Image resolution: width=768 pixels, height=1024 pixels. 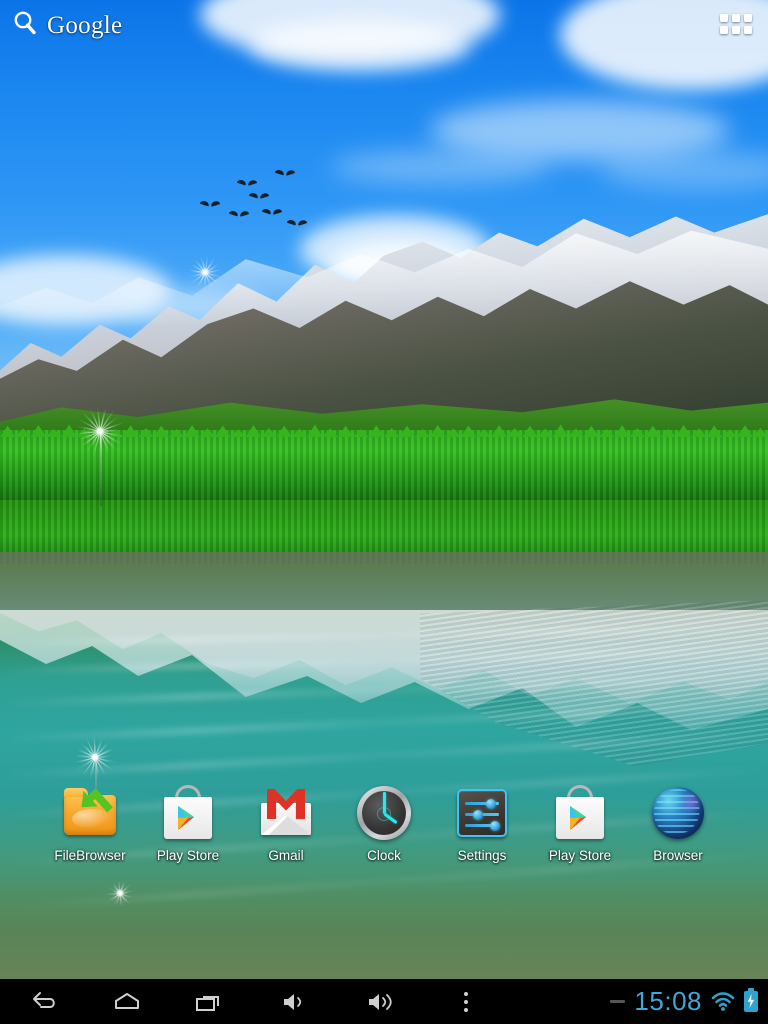 I want to click on volume-down-icon, so click(x=295, y=1002).